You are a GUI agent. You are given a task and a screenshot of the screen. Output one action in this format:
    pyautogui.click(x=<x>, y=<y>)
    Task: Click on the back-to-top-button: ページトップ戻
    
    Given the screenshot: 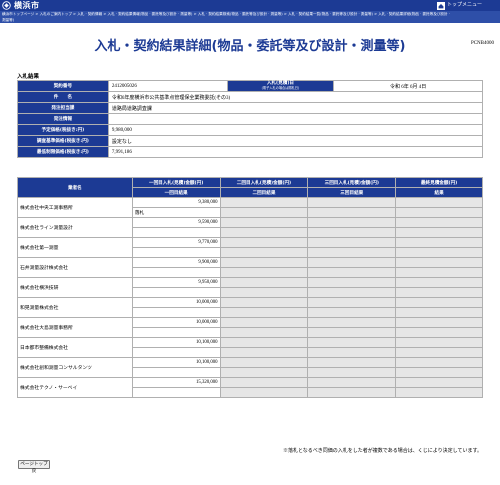 What is the action you would take?
    pyautogui.click(x=34, y=467)
    